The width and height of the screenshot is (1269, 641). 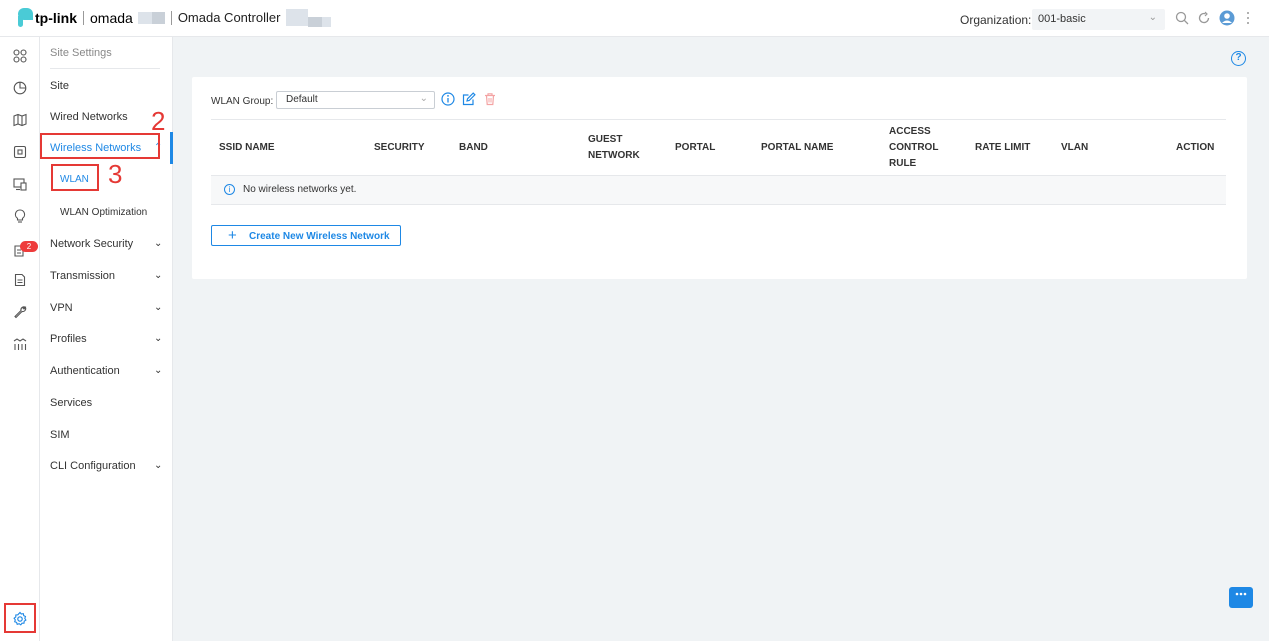 What do you see at coordinates (302, 99) in the screenshot?
I see `wlan-group-value: Default` at bounding box center [302, 99].